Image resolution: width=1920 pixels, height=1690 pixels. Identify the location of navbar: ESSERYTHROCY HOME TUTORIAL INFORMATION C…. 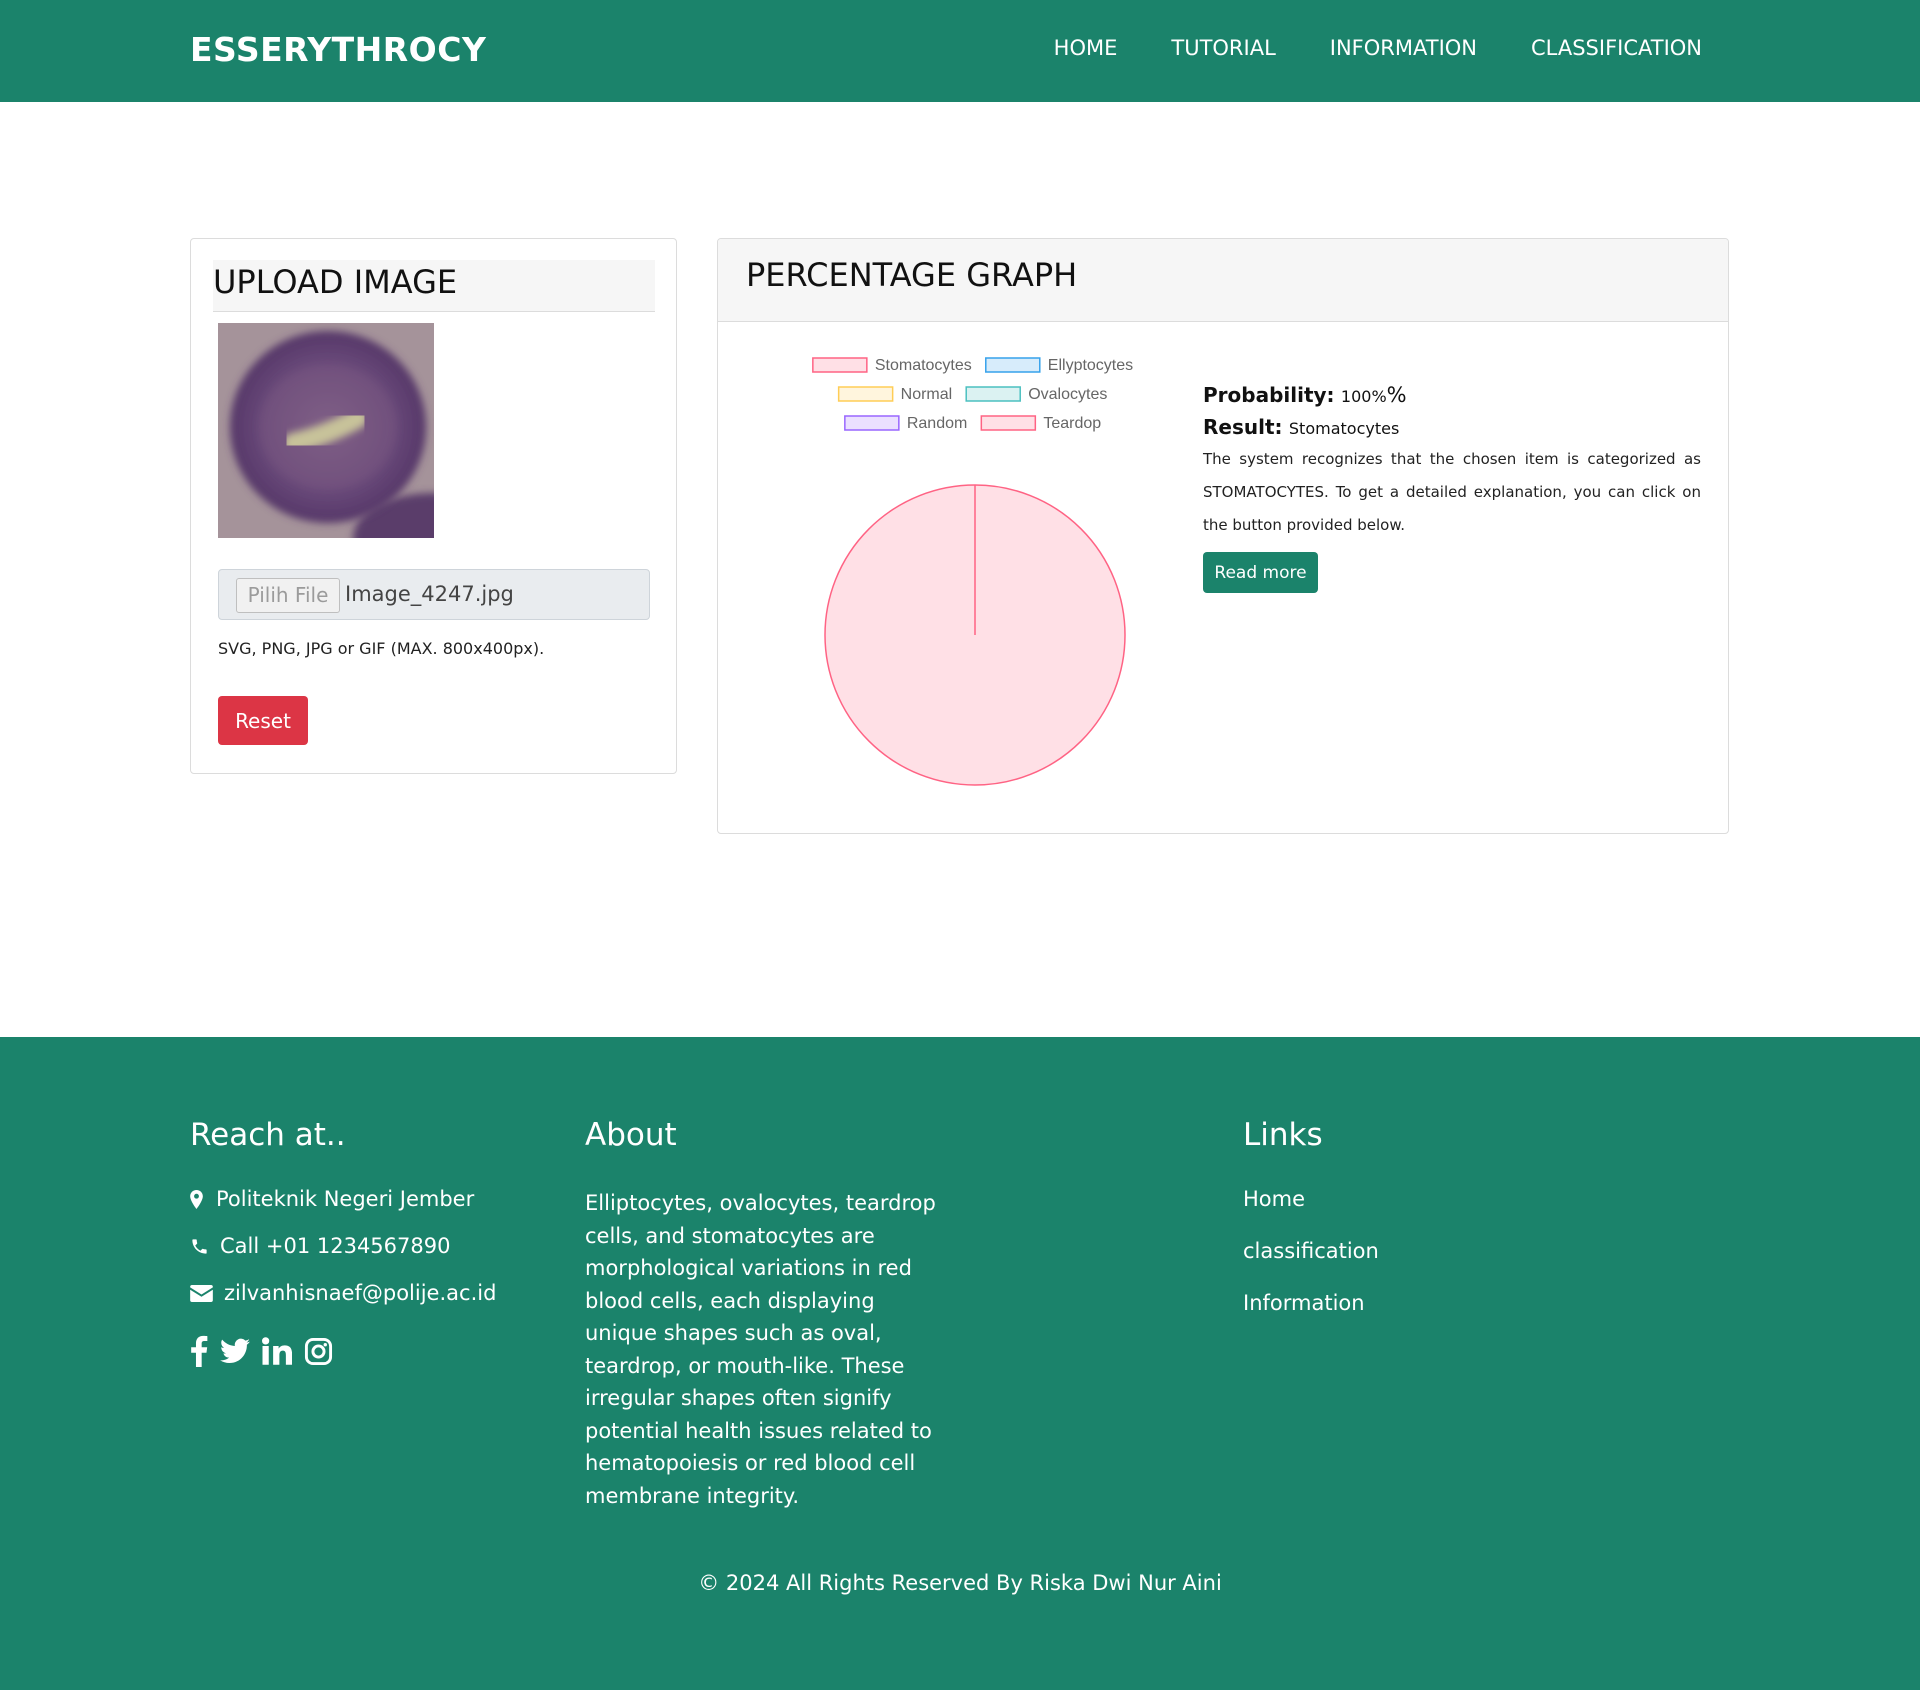
(960, 51).